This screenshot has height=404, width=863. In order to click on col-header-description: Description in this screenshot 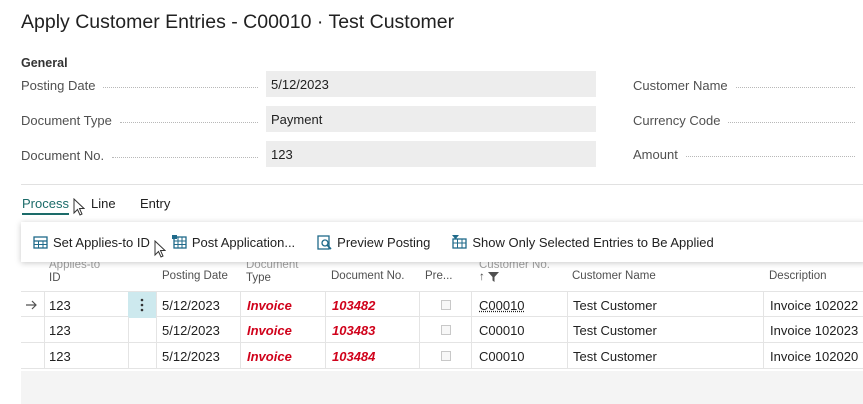, I will do `click(798, 276)`.